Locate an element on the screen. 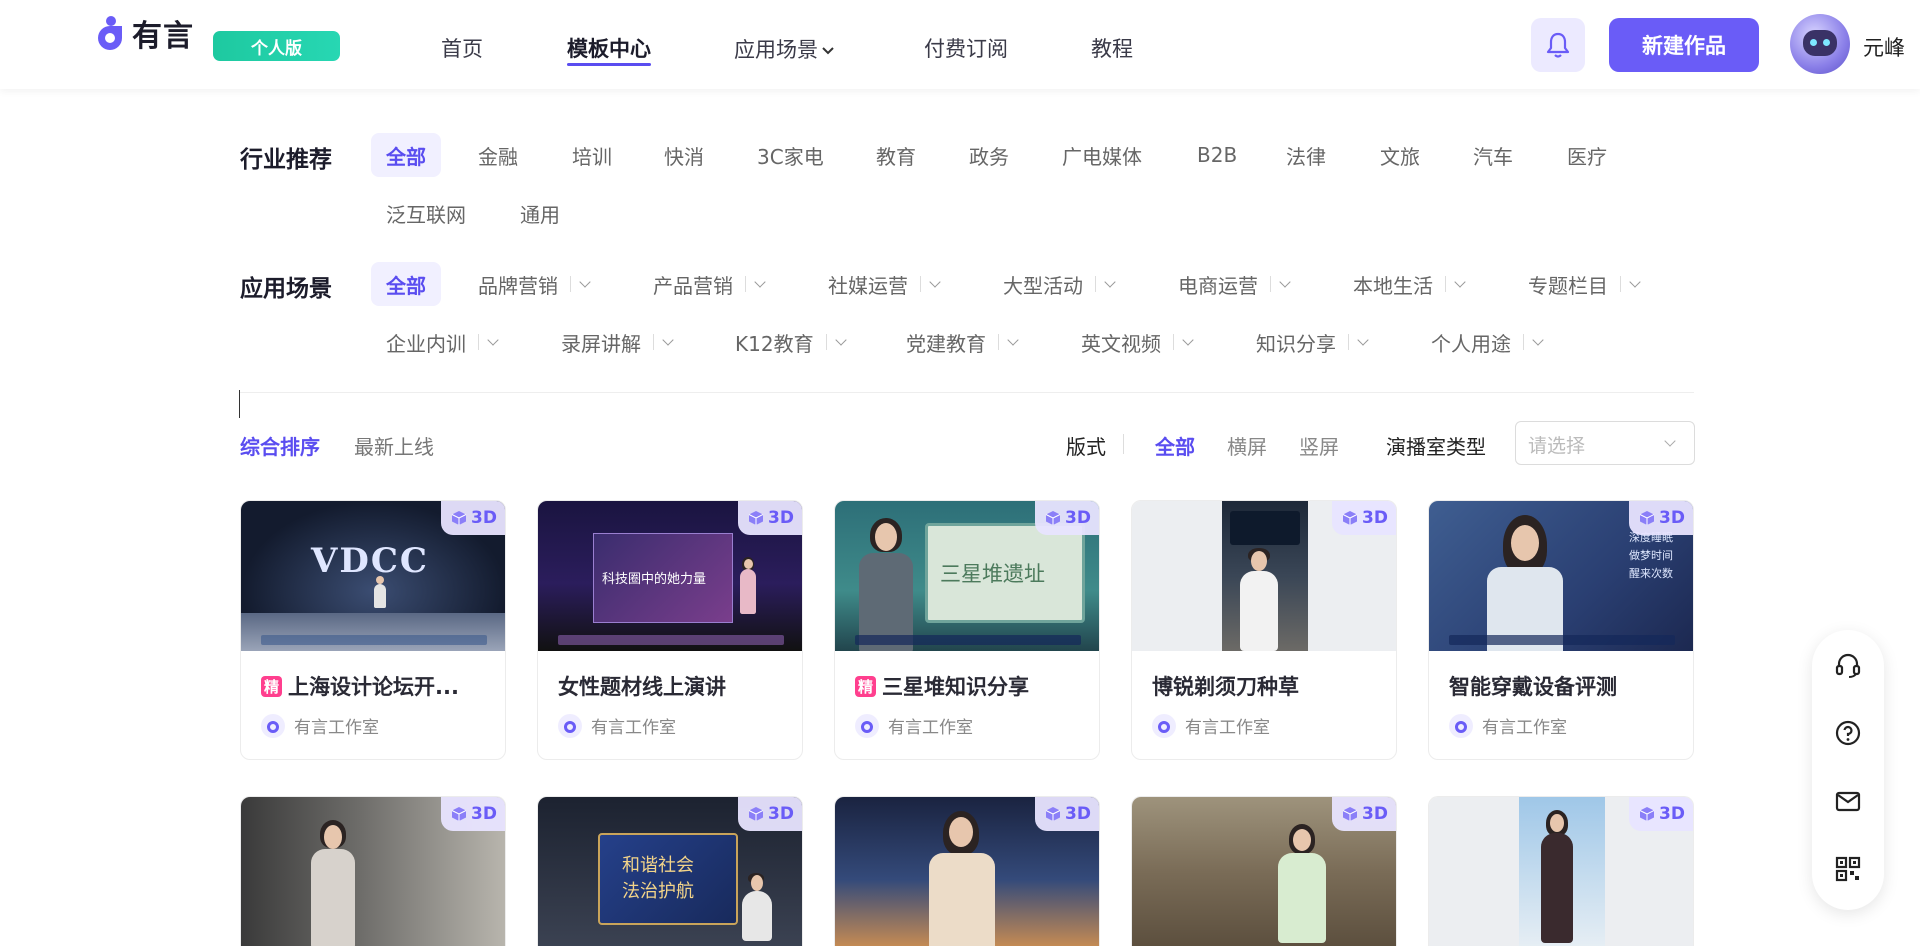 The width and height of the screenshot is (1920, 946). nav-tutorial: 教程 is located at coordinates (1112, 48).